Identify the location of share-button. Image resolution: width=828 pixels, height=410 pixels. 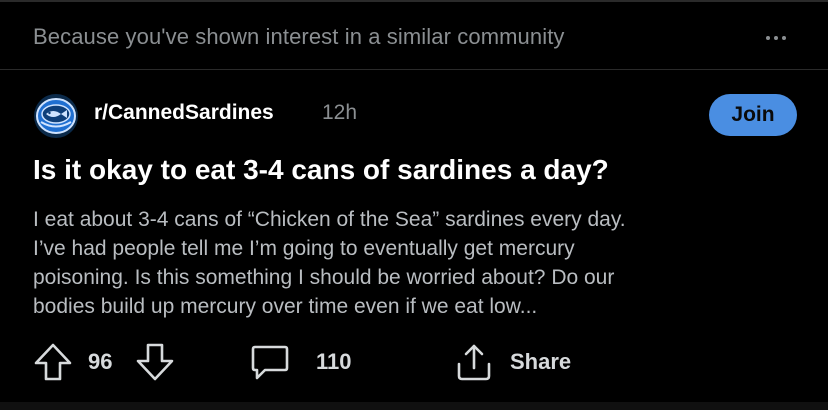
(474, 362).